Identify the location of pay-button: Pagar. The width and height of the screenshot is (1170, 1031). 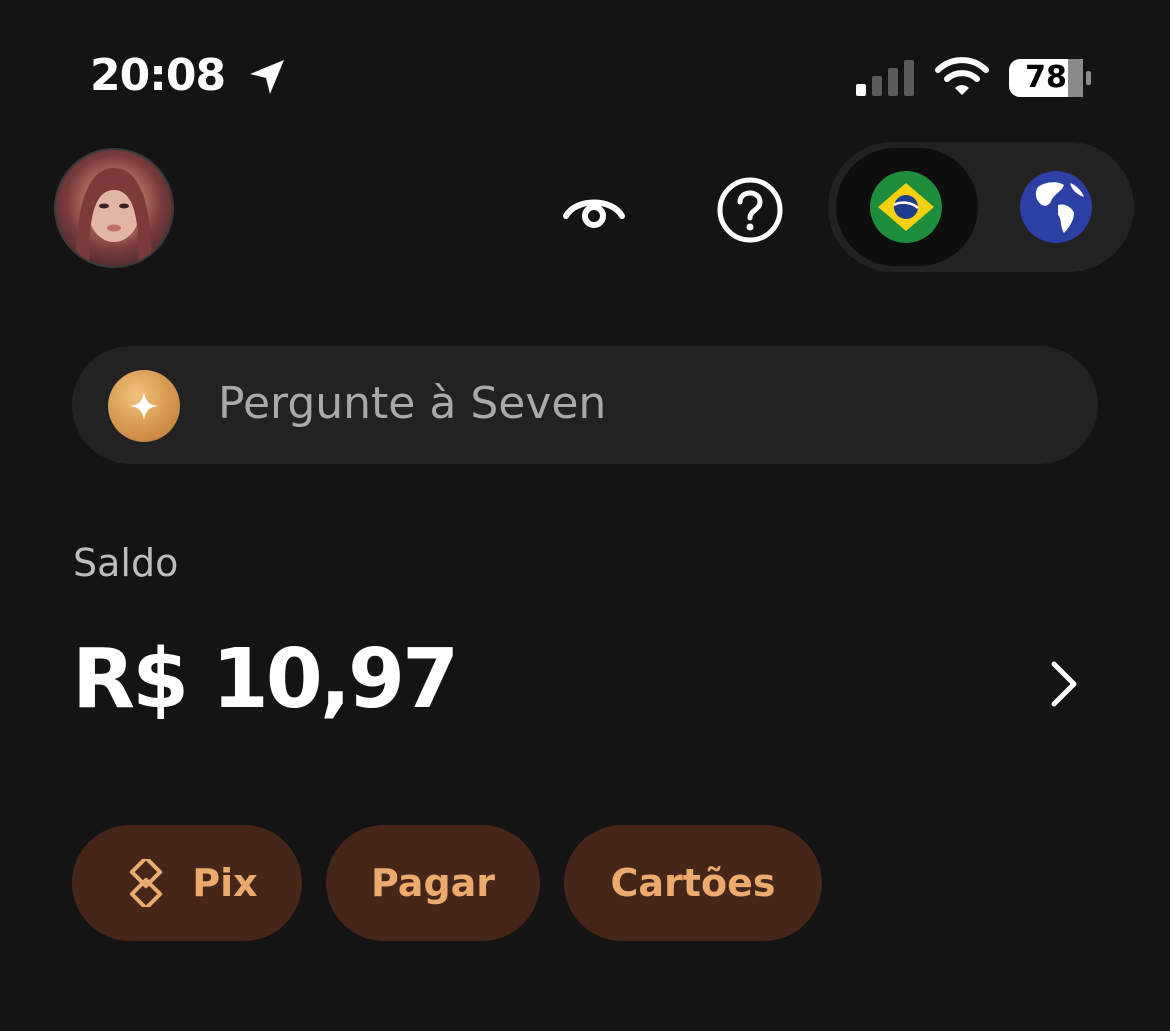
(433, 883).